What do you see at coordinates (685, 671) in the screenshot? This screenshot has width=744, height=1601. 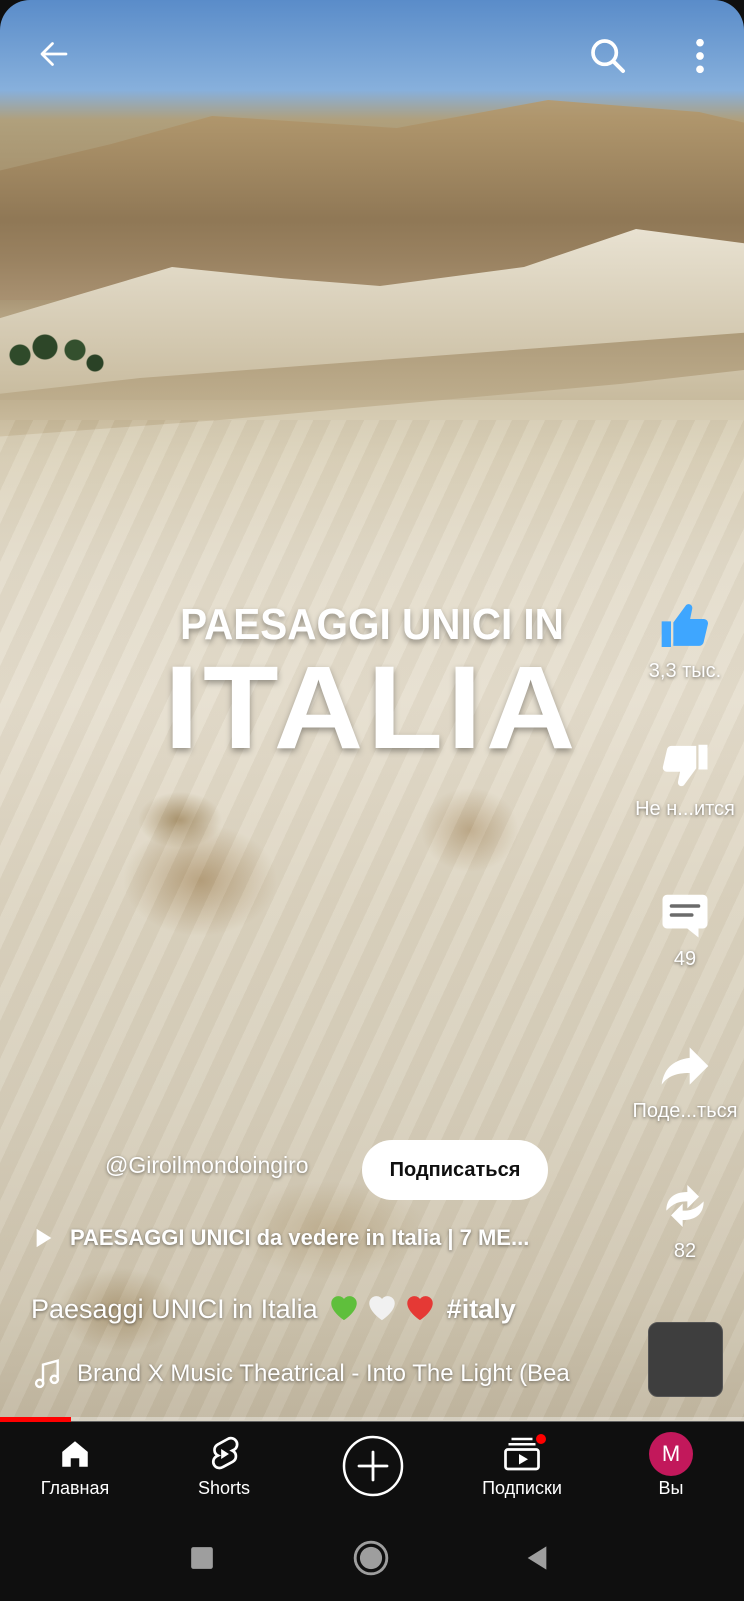 I see `like-count: 3,3 тыс.` at bounding box center [685, 671].